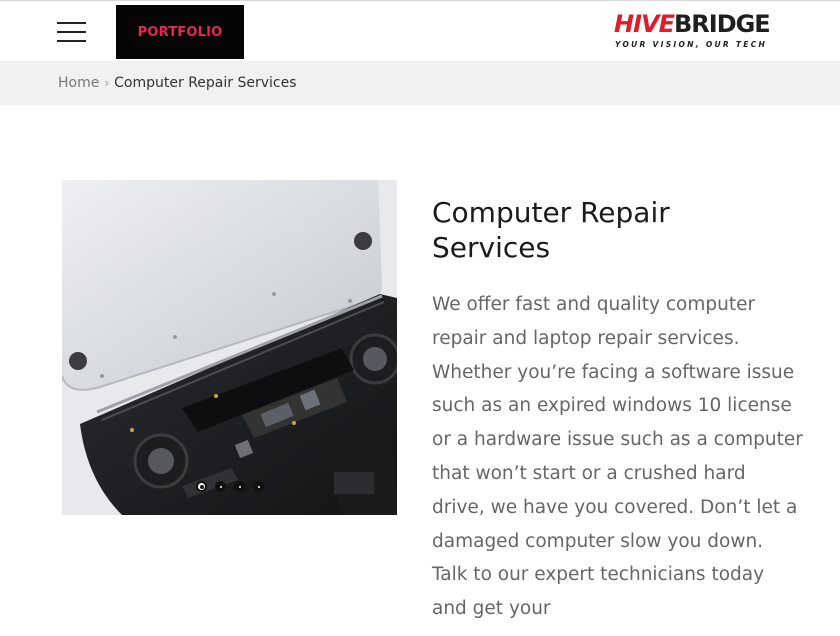 This screenshot has width=840, height=636. Describe the element at coordinates (420, 83) in the screenshot. I see `breadcrumb-bar: Home › Computer Repair Services` at that location.